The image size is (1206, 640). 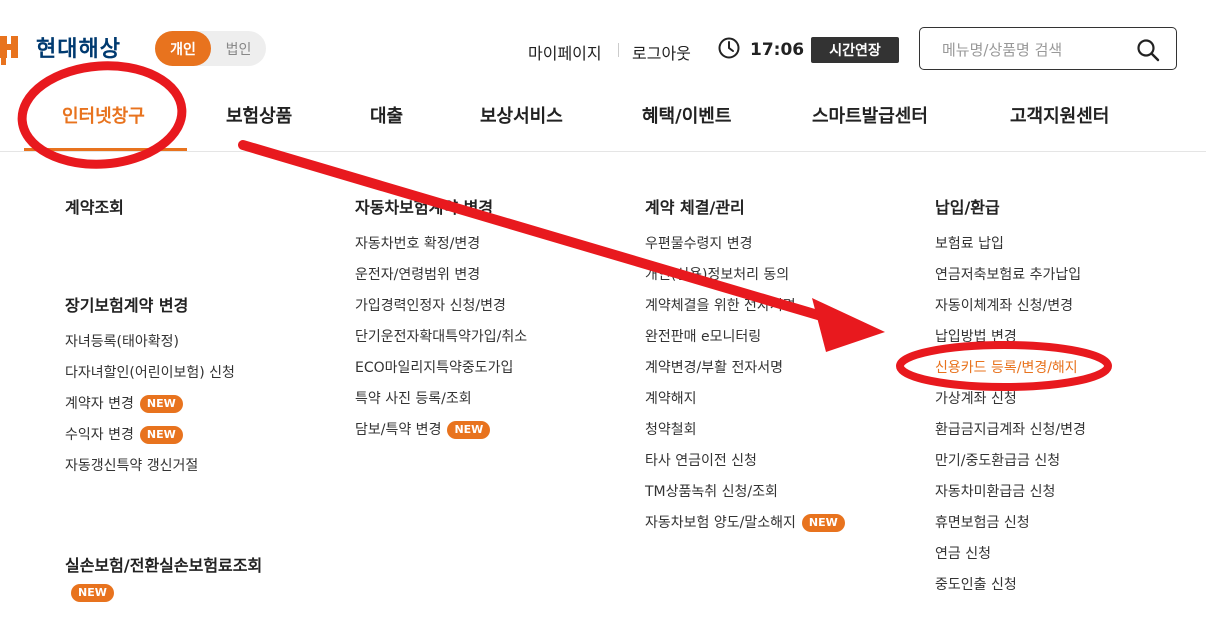 What do you see at coordinates (183, 48) in the screenshot?
I see `personal-tab: 개인` at bounding box center [183, 48].